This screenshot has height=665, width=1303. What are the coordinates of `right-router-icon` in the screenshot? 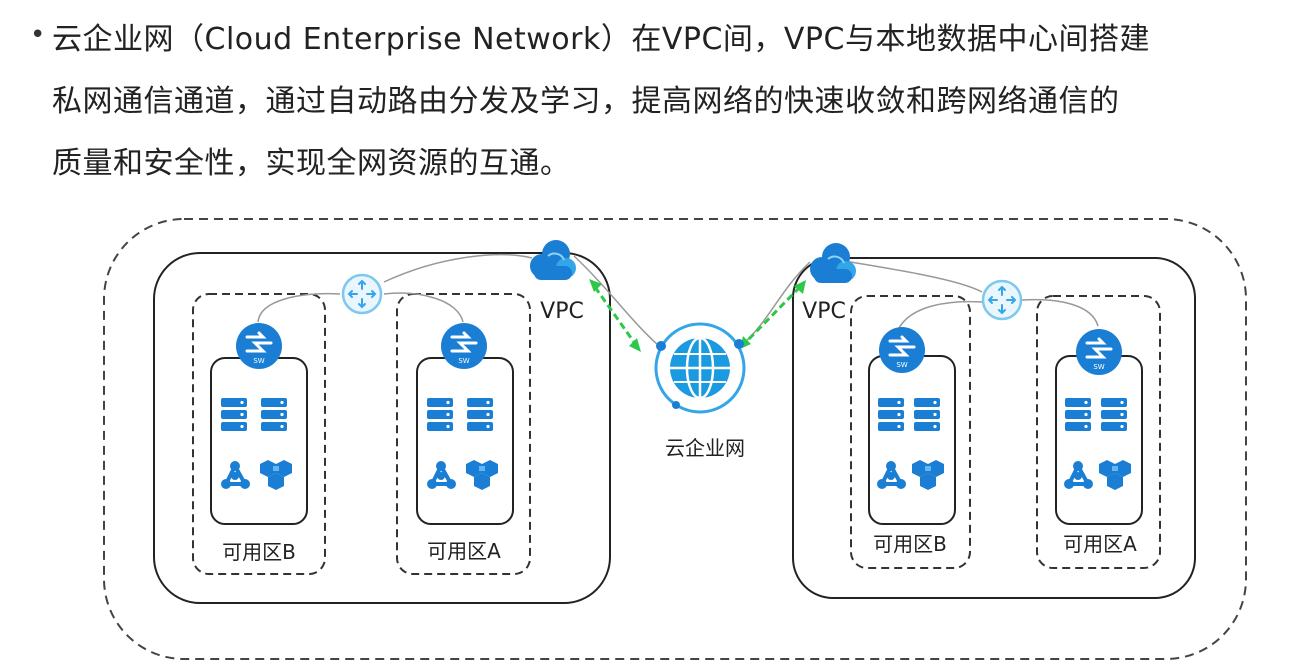 It's located at (1002, 300).